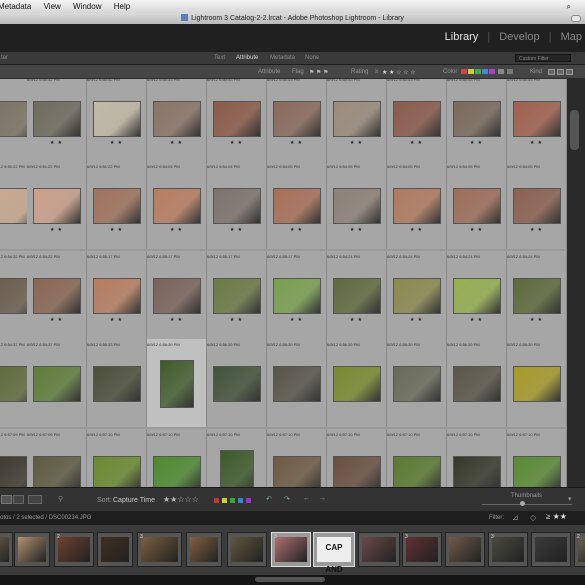 The width and height of the screenshot is (585, 585). Describe the element at coordinates (232, 500) in the screenshot. I see `label-green-button` at that location.